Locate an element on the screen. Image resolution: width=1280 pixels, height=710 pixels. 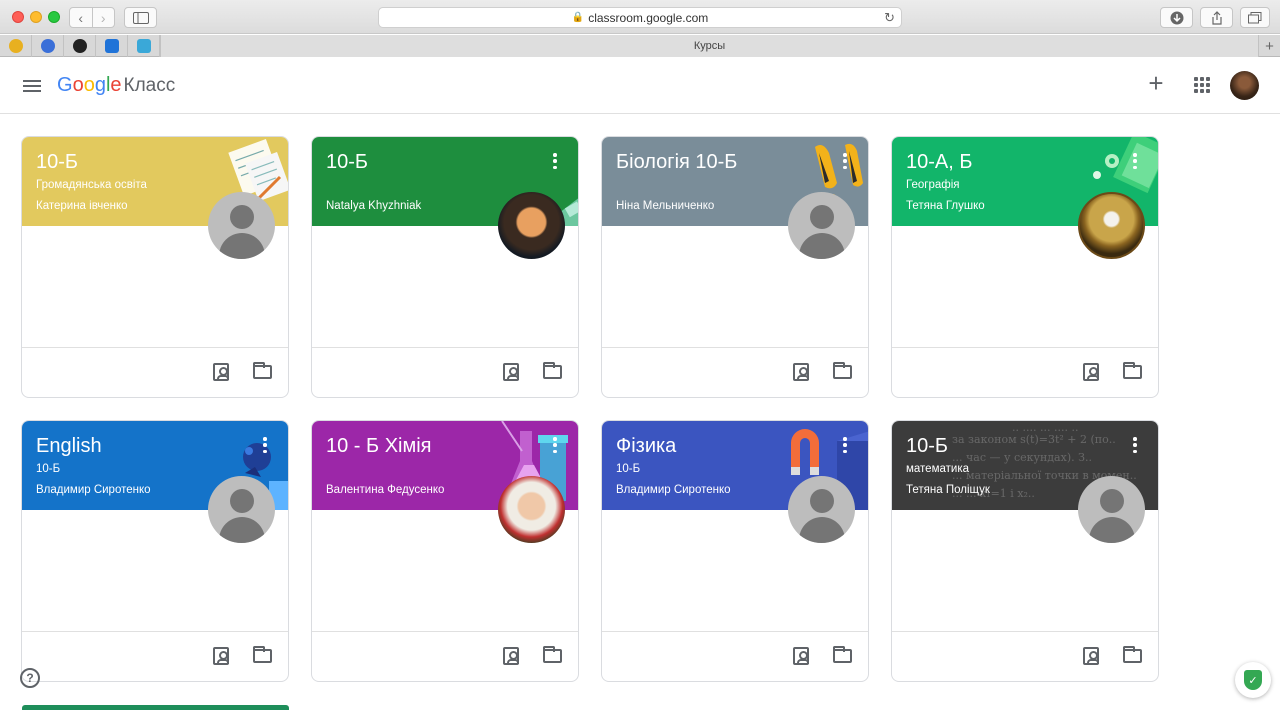
course-teacher: Тетяна Глушко is located at coordinates (945, 206).